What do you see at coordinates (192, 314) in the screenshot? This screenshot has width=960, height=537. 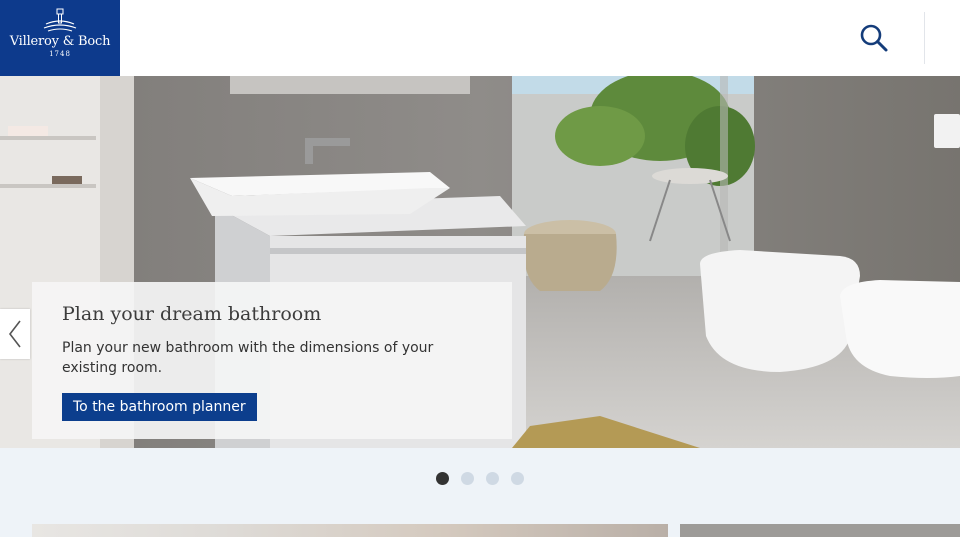 I see `hero-title: Plan your dream bathroom` at bounding box center [192, 314].